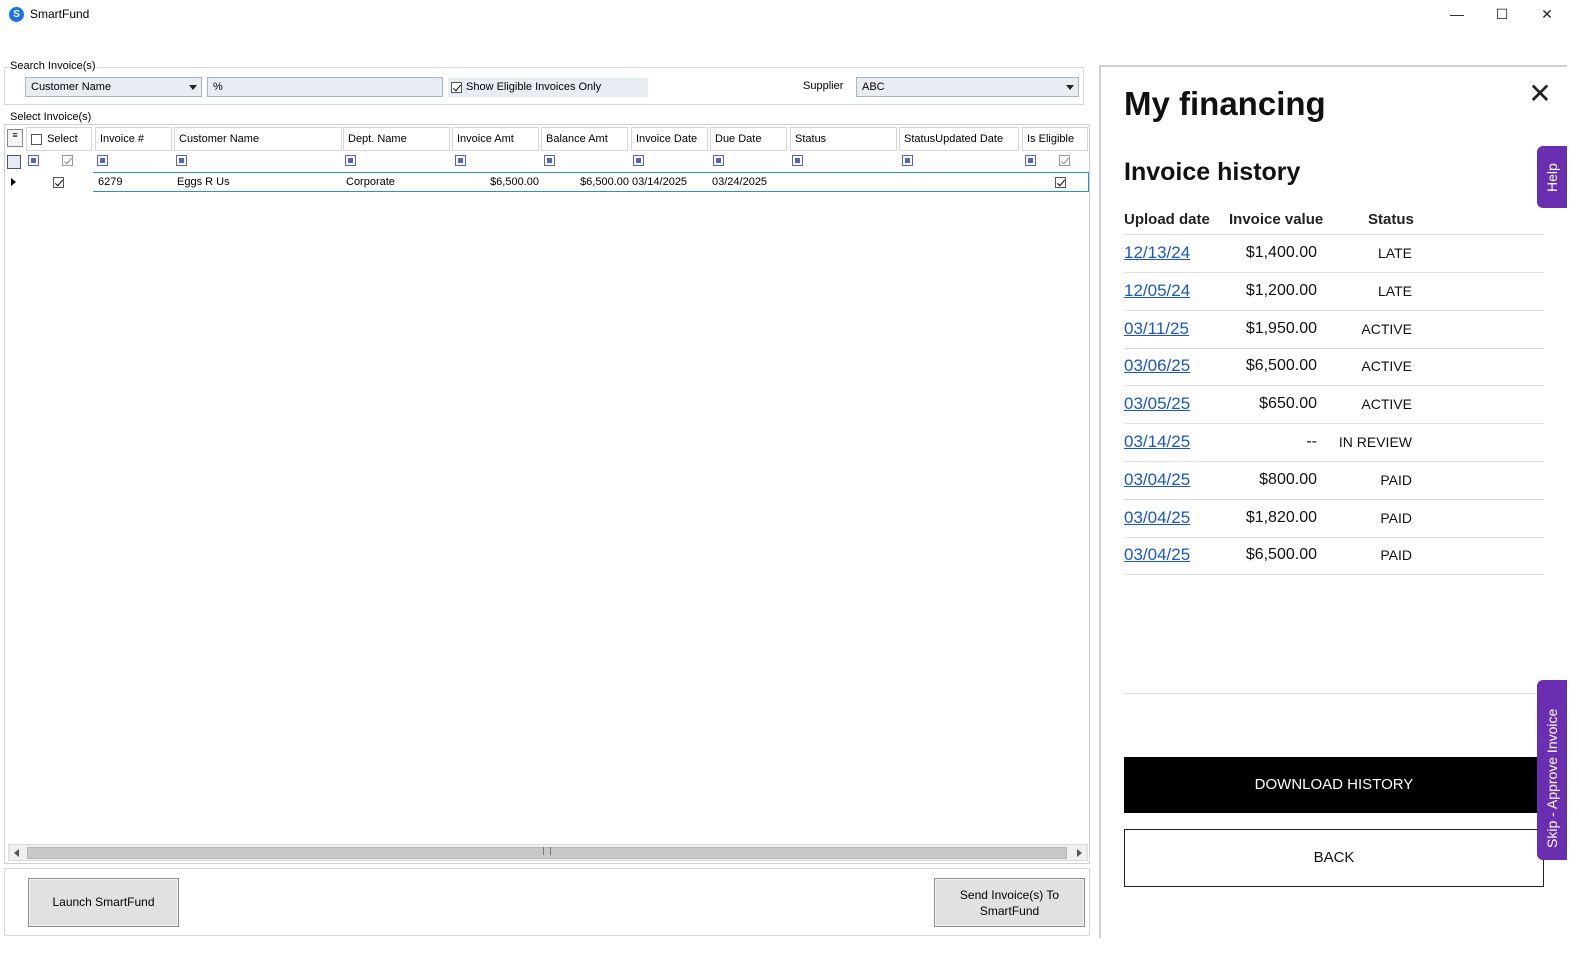  I want to click on filter-select-checkbox, so click(67, 160).